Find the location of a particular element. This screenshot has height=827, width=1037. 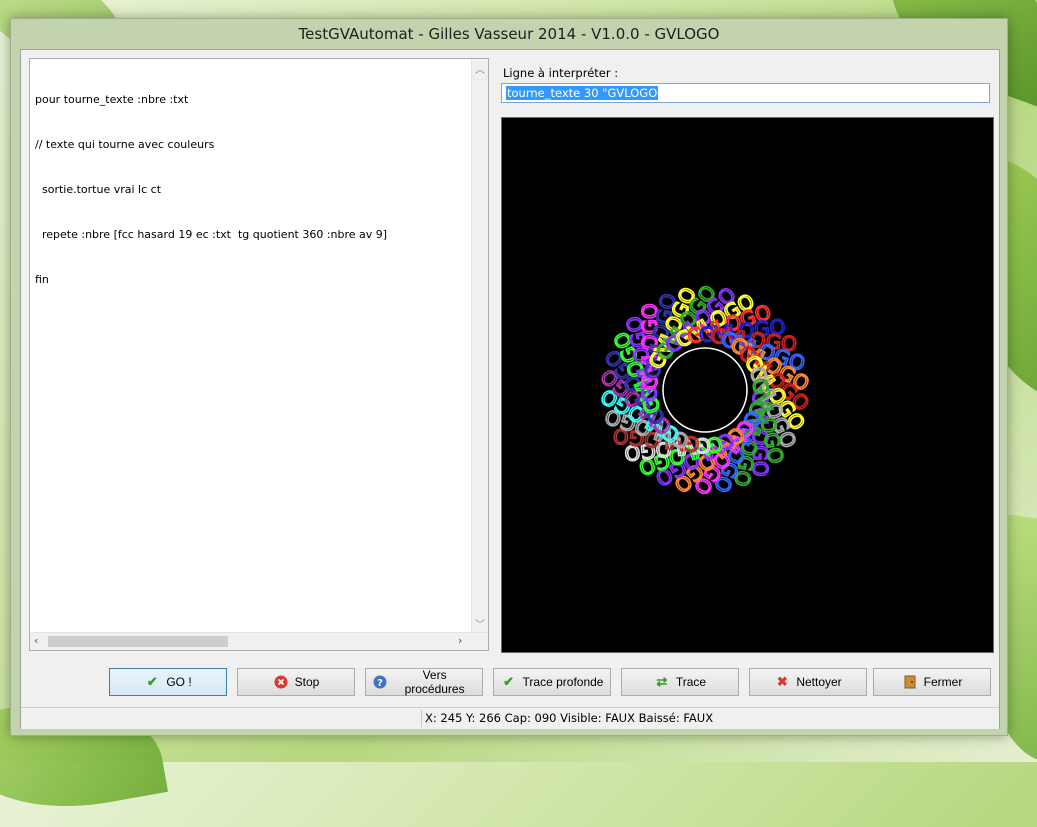

scroll-left-icon: ‹ is located at coordinates (36, 640).